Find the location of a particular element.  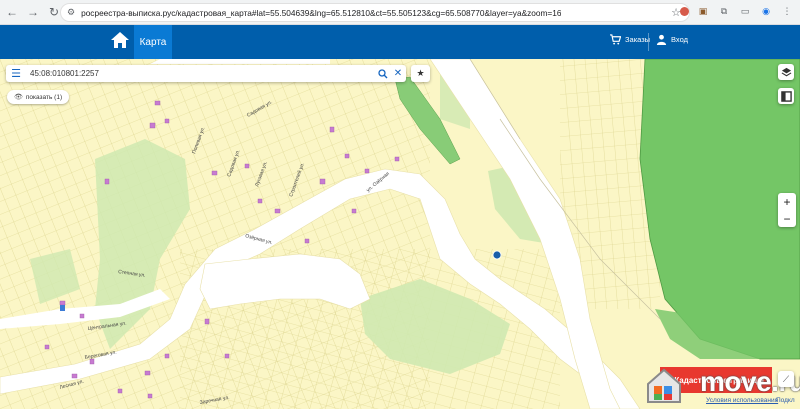

login-link: Вход is located at coordinates (672, 39).